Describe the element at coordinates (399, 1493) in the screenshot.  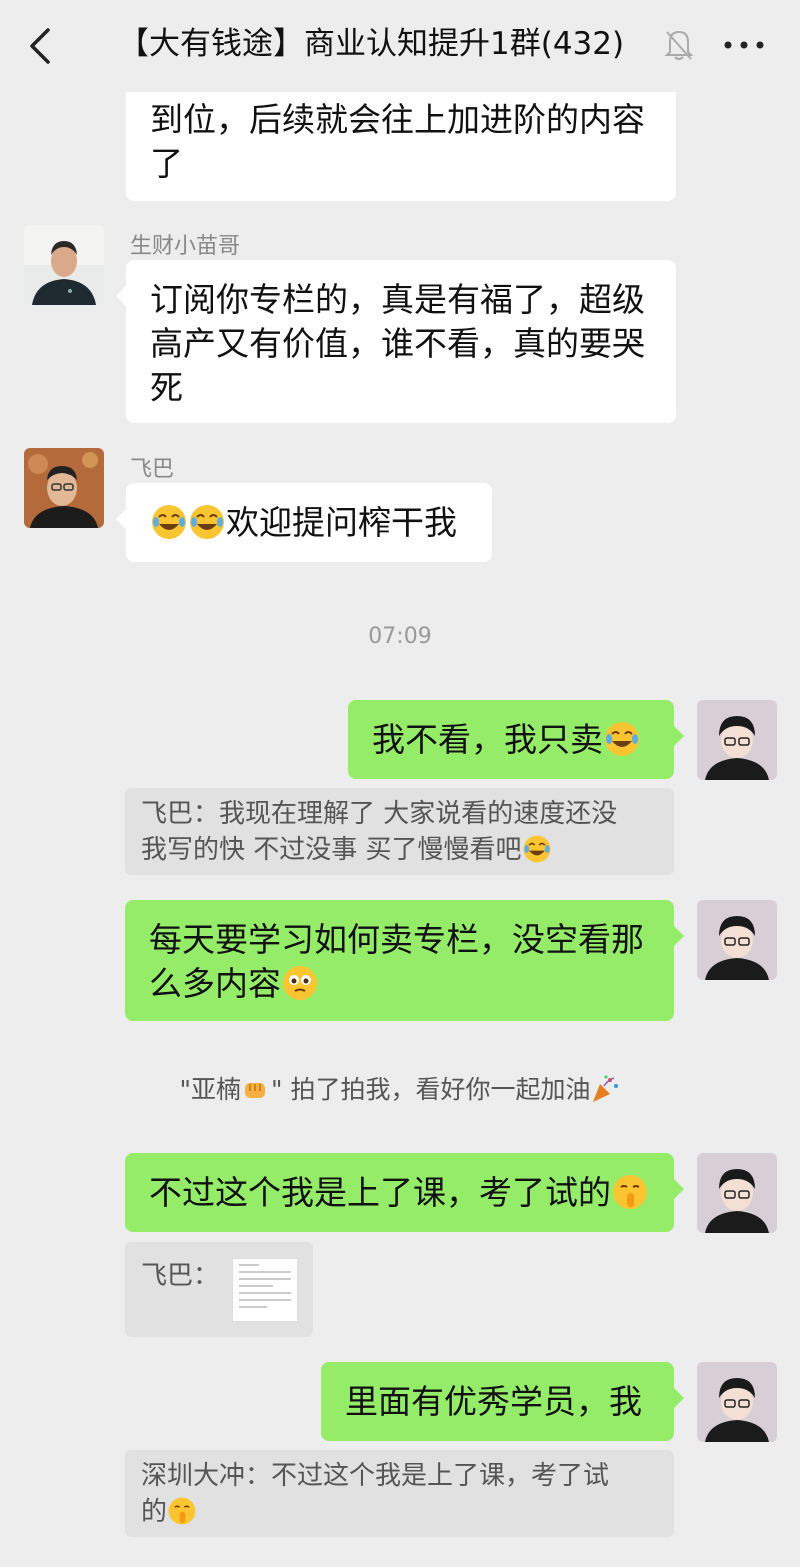
I see `quote-reply: 深圳大冲：不过这个我是上了课，考了试 的` at that location.